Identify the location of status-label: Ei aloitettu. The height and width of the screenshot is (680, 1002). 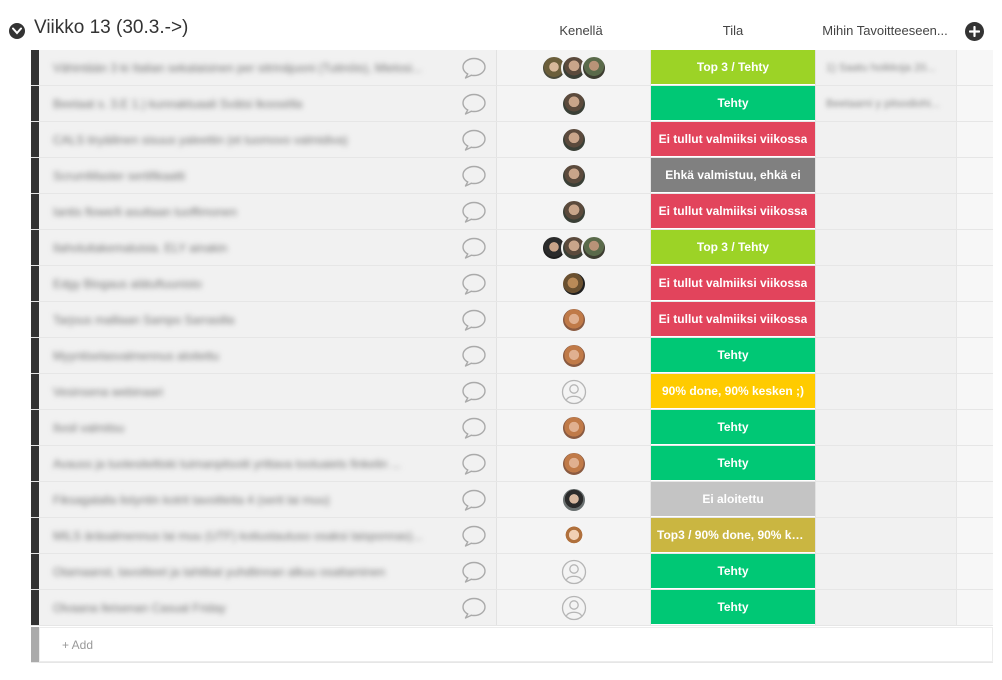
(733, 499).